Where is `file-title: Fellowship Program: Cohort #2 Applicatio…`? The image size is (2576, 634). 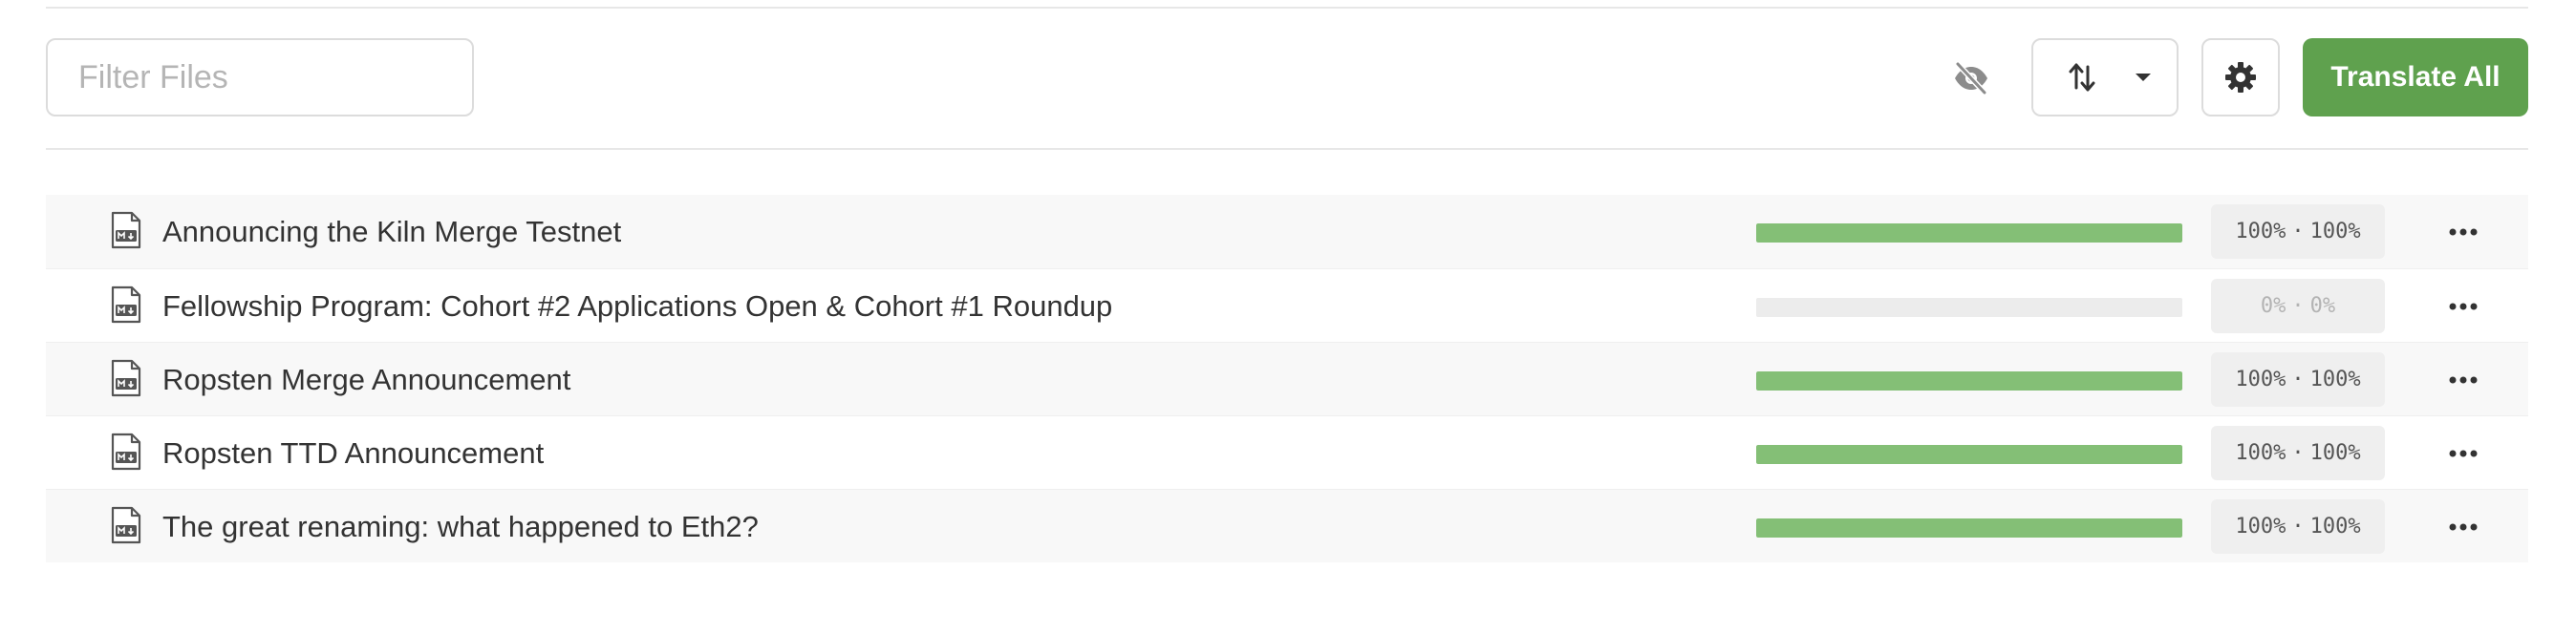 file-title: Fellowship Program: Cohort #2 Applicatio… is located at coordinates (637, 306).